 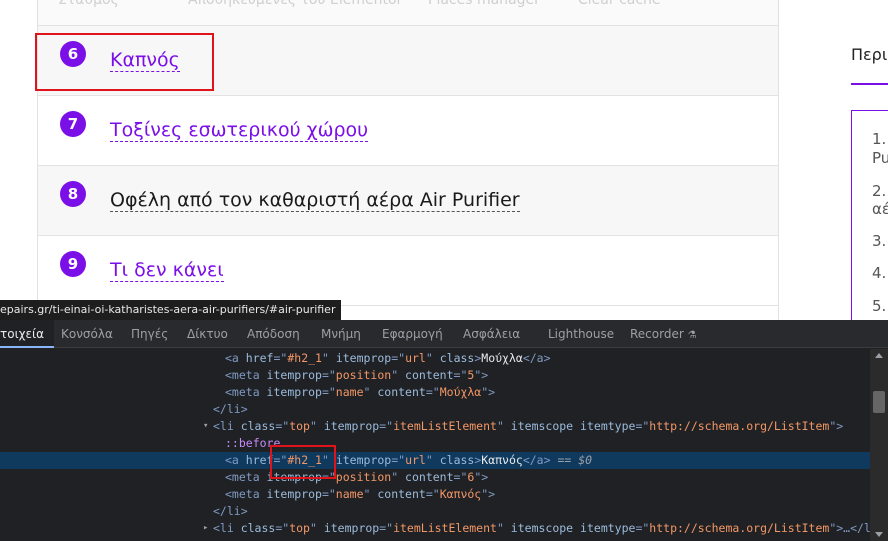 What do you see at coordinates (149, 334) in the screenshot?
I see `tab-sources: Πηγές` at bounding box center [149, 334].